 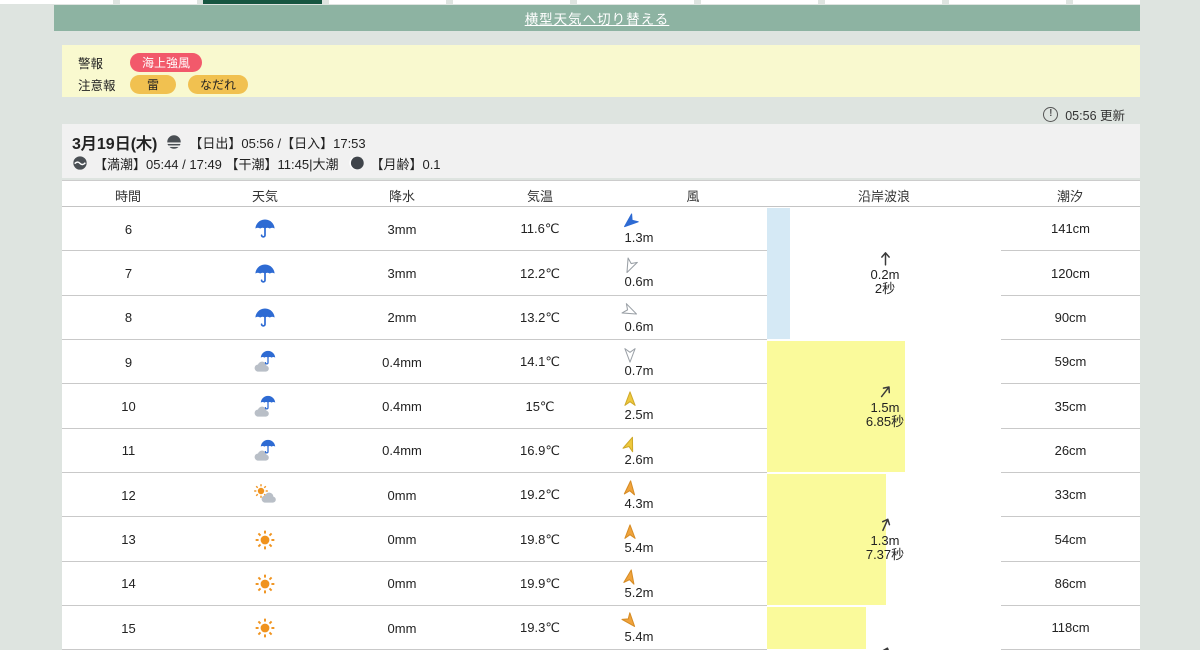 I want to click on moon-age: 【月齢】0.1, so click(x=405, y=164).